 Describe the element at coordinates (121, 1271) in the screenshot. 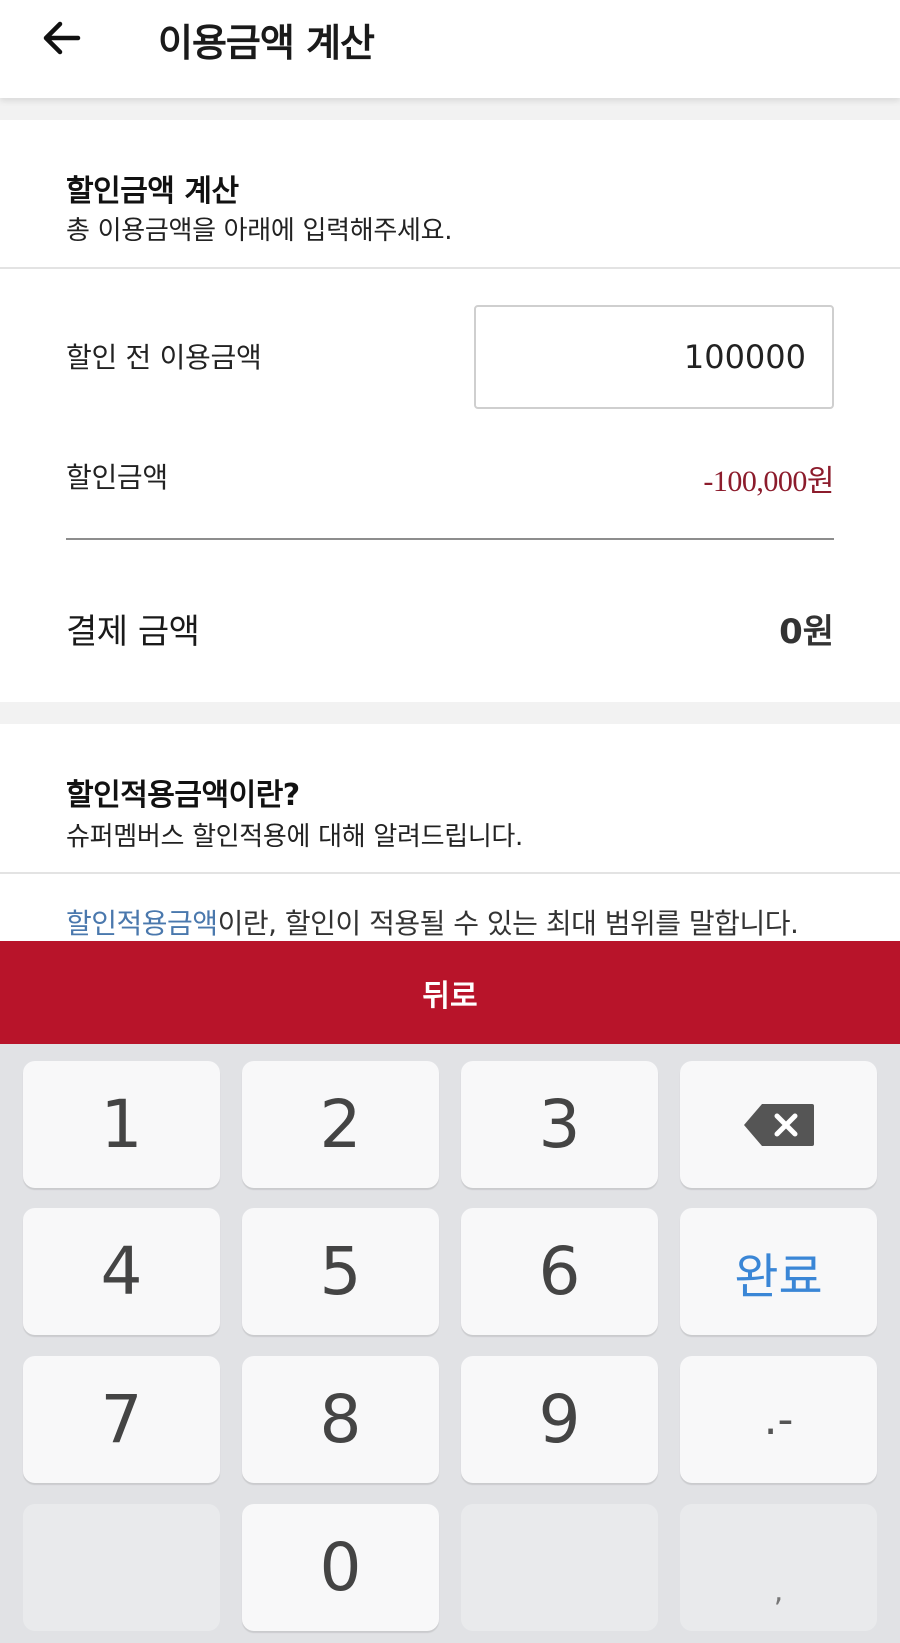

I see `key-4: 4` at that location.